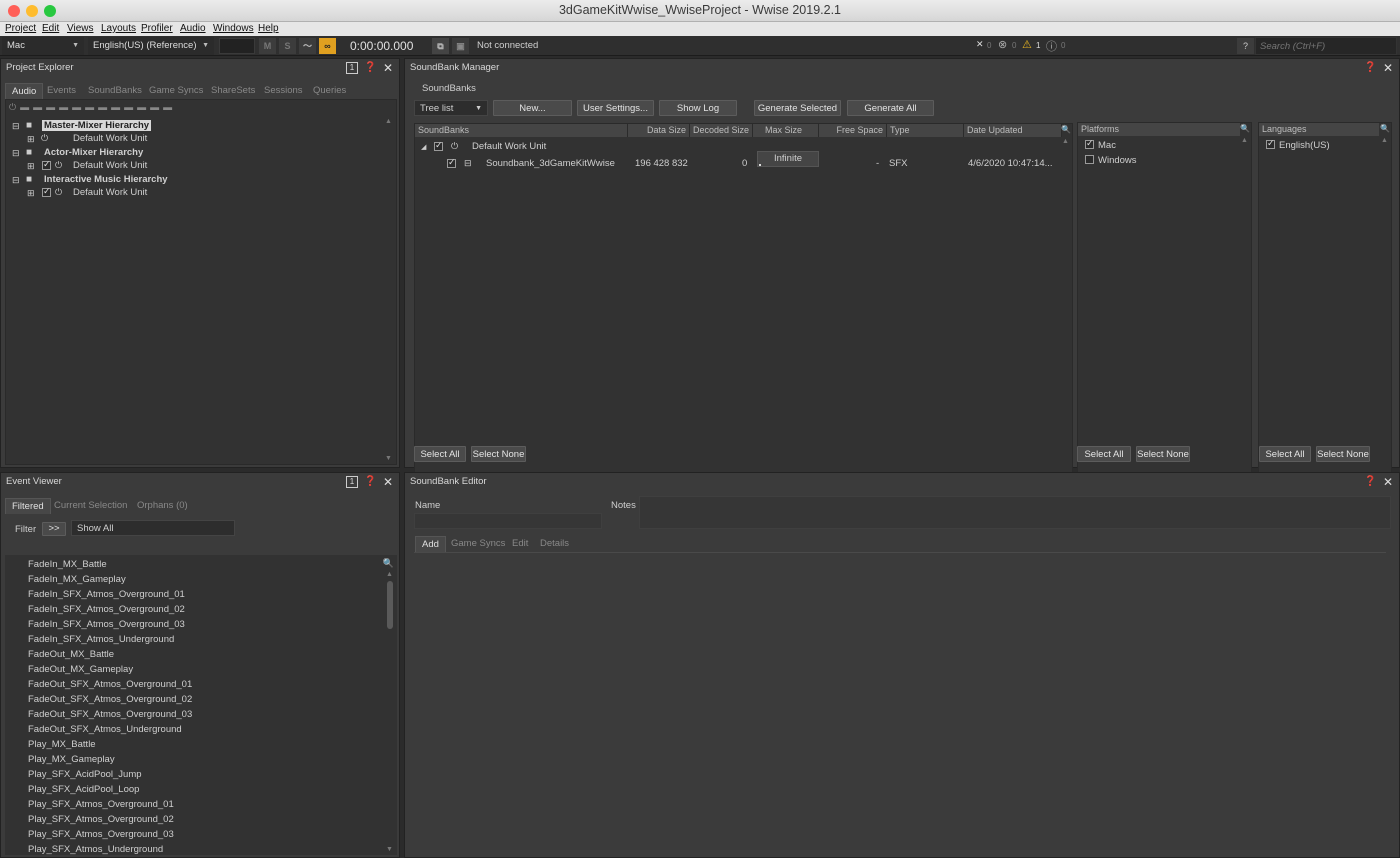  I want to click on col-max-size: Max Size, so click(786, 130).